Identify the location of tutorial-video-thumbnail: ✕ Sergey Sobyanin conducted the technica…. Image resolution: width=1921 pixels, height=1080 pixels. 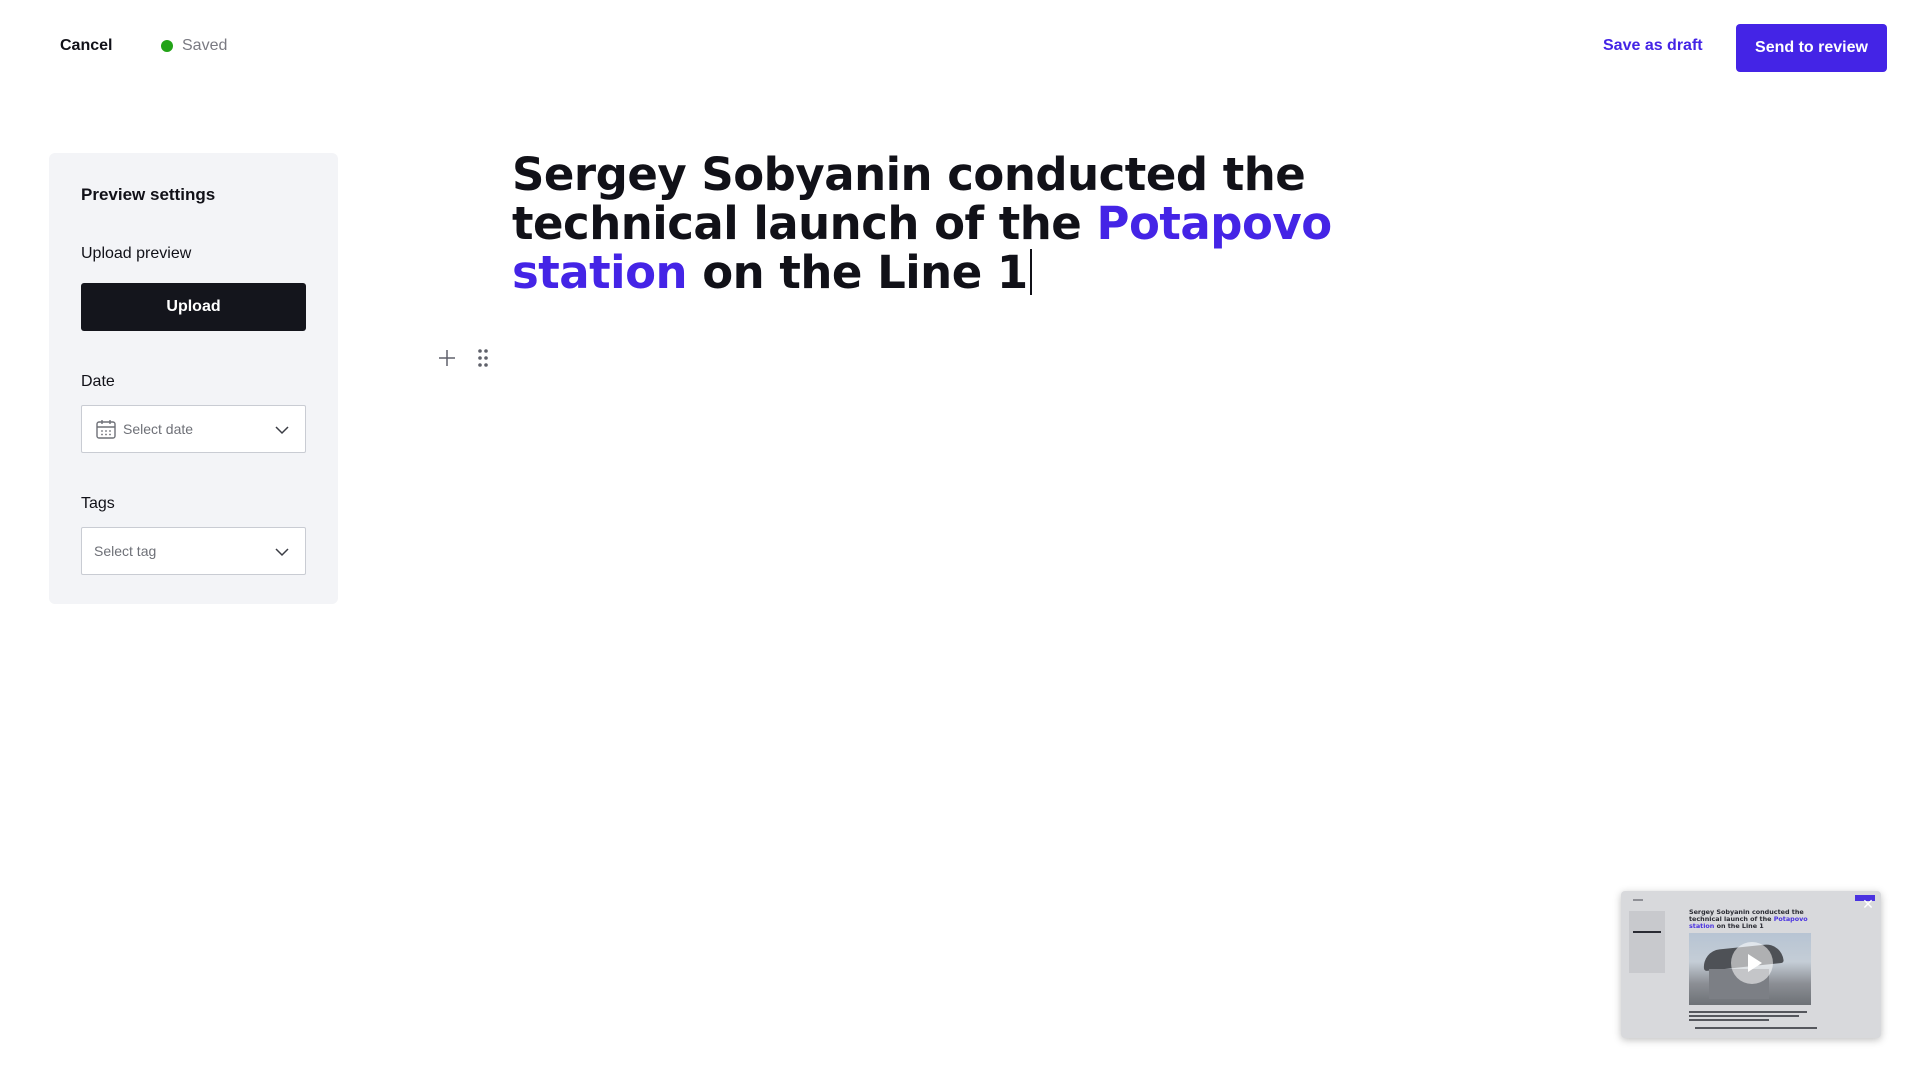
(1751, 964).